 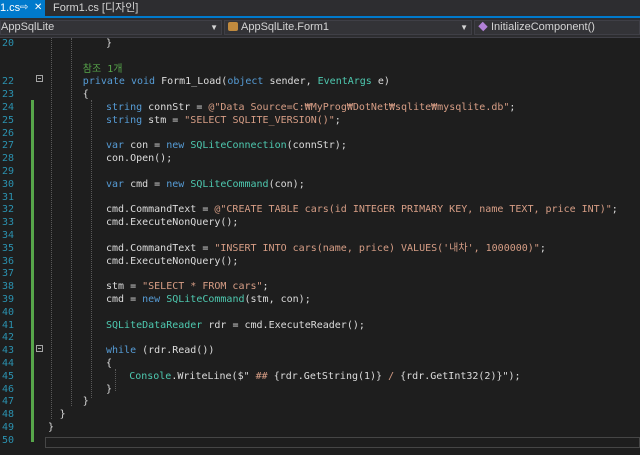 I want to click on code-token: var, so click(x=118, y=184).